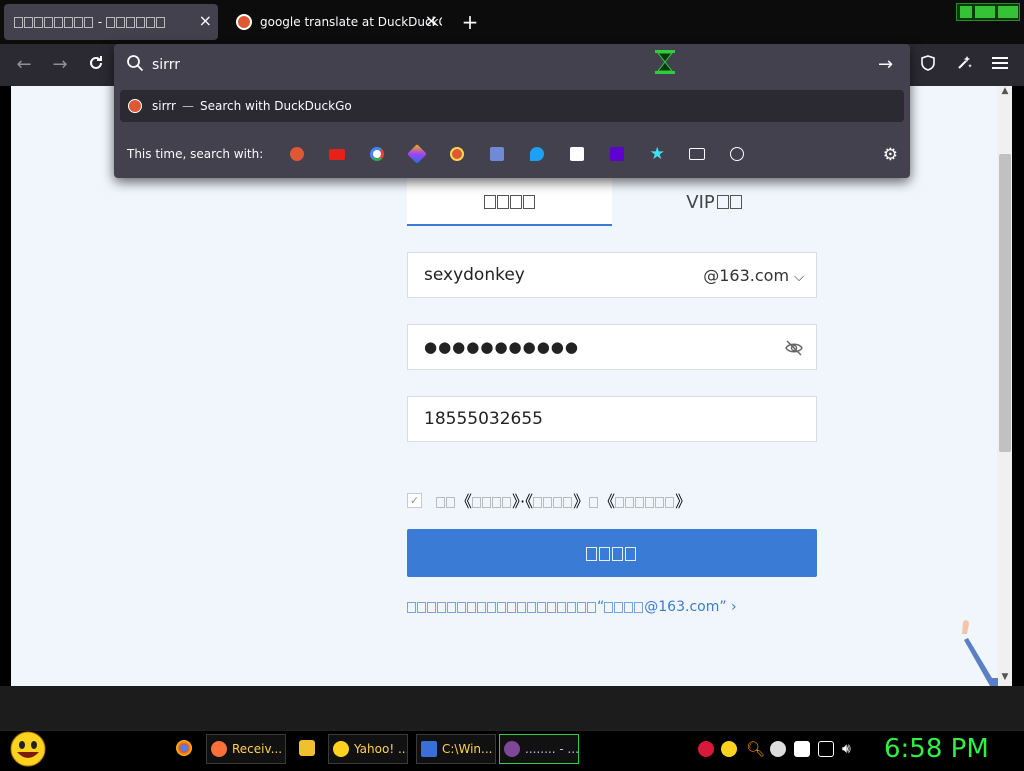 This screenshot has height=771, width=1024. I want to click on tab-vip-login: VIP, so click(714, 202).